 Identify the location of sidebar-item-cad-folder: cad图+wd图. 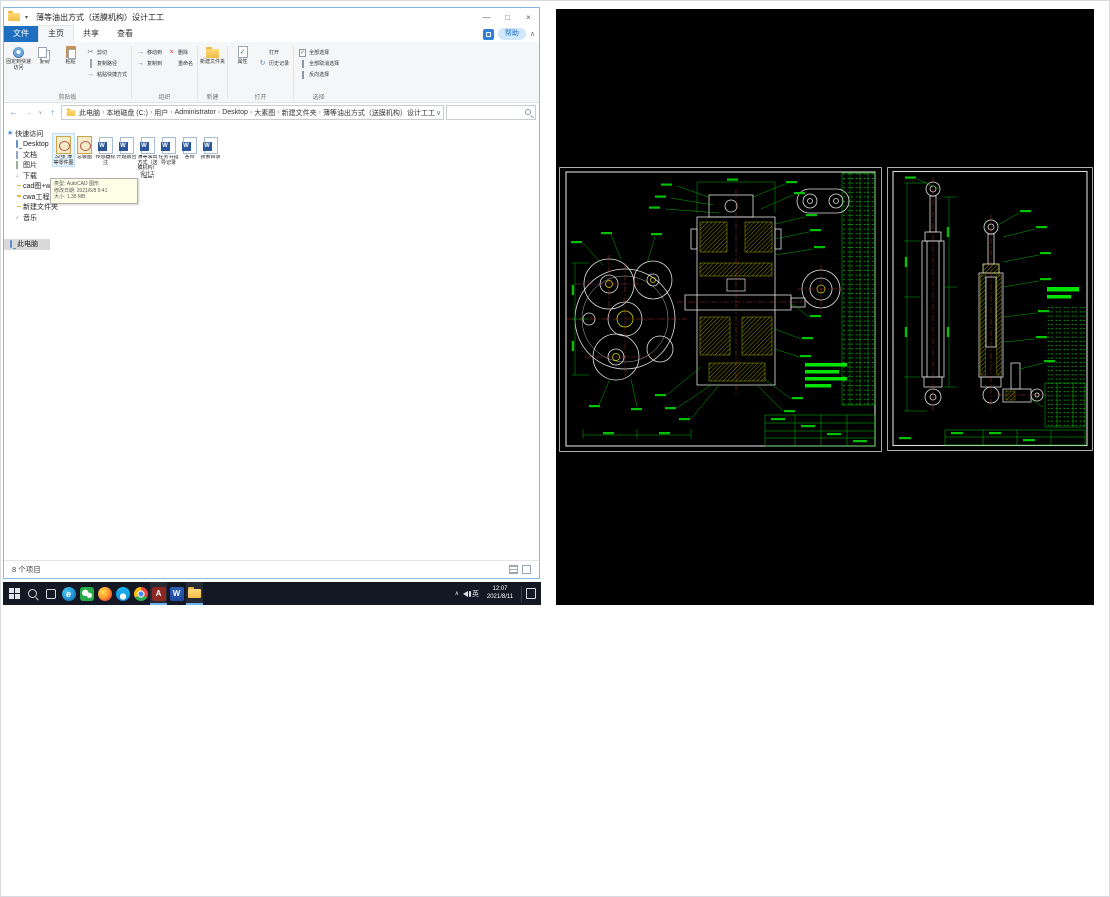
(32, 186).